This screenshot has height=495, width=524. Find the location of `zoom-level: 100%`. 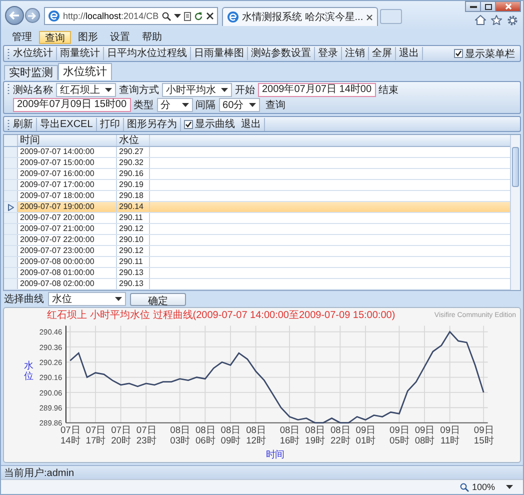

zoom-level: 100% is located at coordinates (483, 487).